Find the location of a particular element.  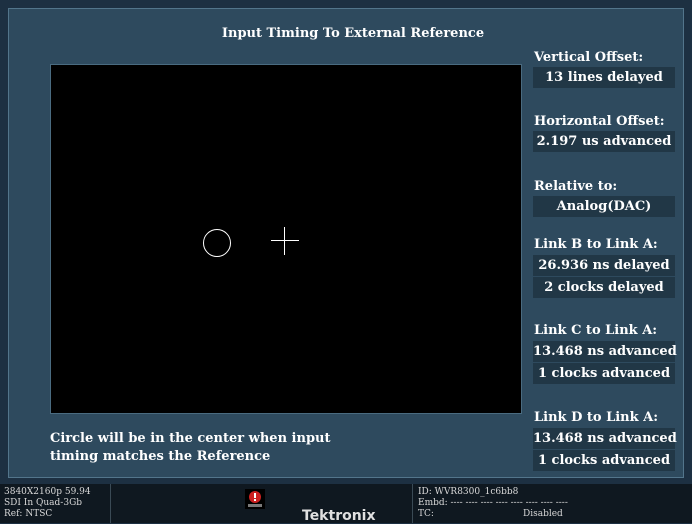

alarm-icon is located at coordinates (255, 499).